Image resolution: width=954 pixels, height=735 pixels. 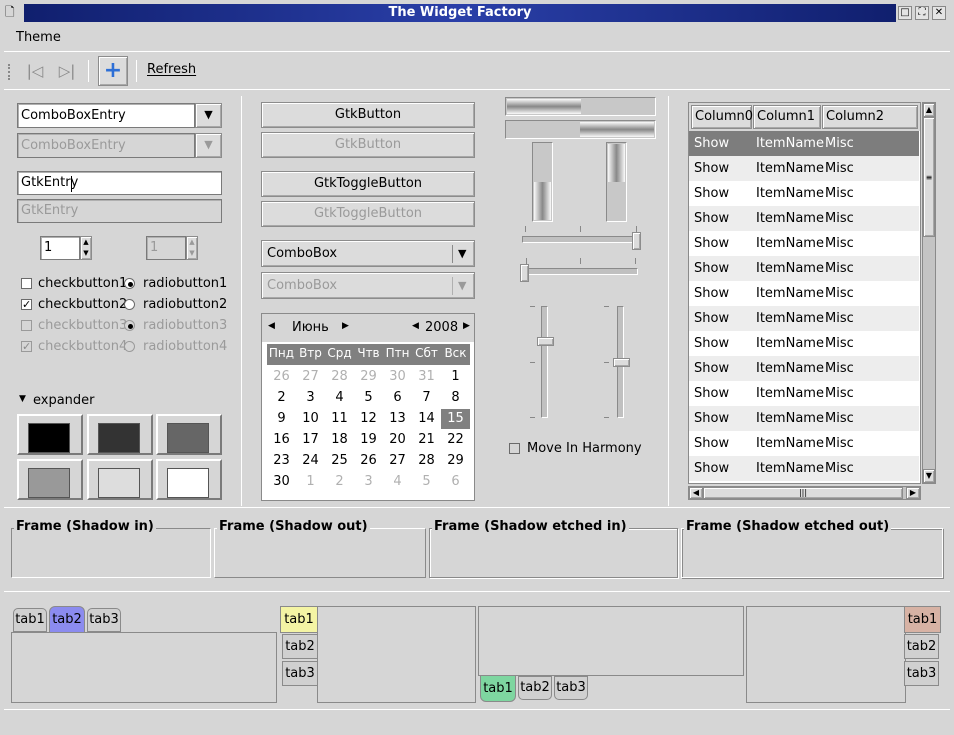 What do you see at coordinates (67, 71) in the screenshot?
I see `last-button: ▷|` at bounding box center [67, 71].